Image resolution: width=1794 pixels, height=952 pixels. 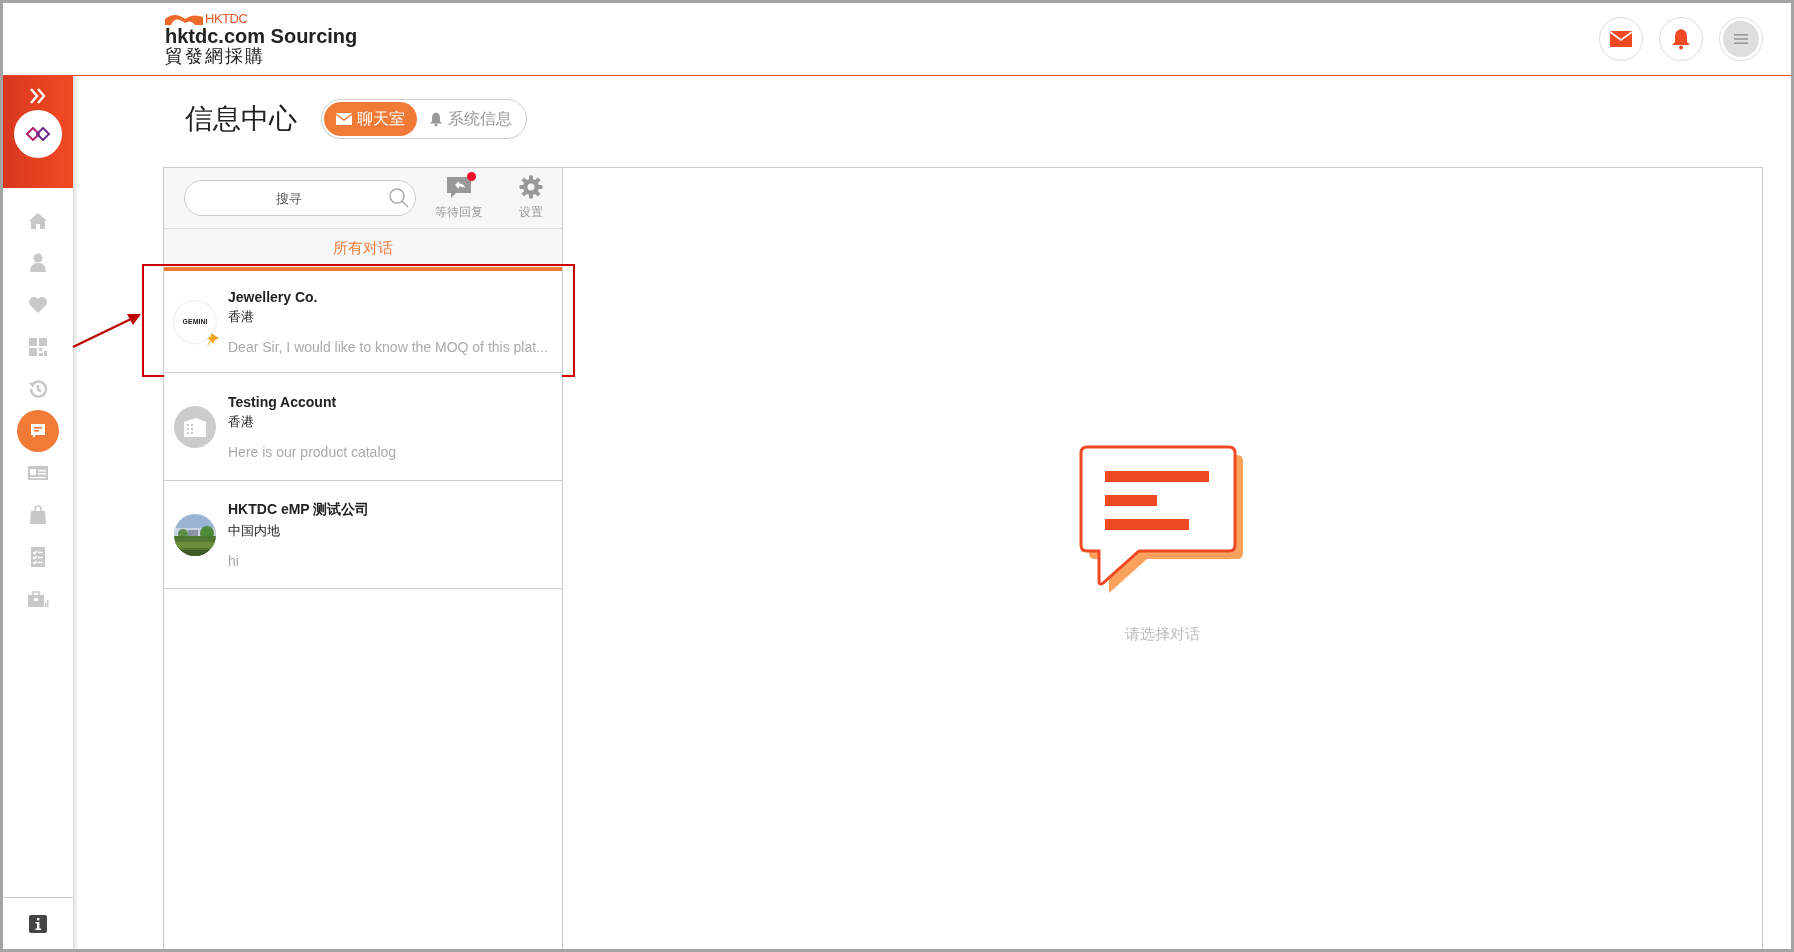 I want to click on settings-icon, so click(x=531, y=187).